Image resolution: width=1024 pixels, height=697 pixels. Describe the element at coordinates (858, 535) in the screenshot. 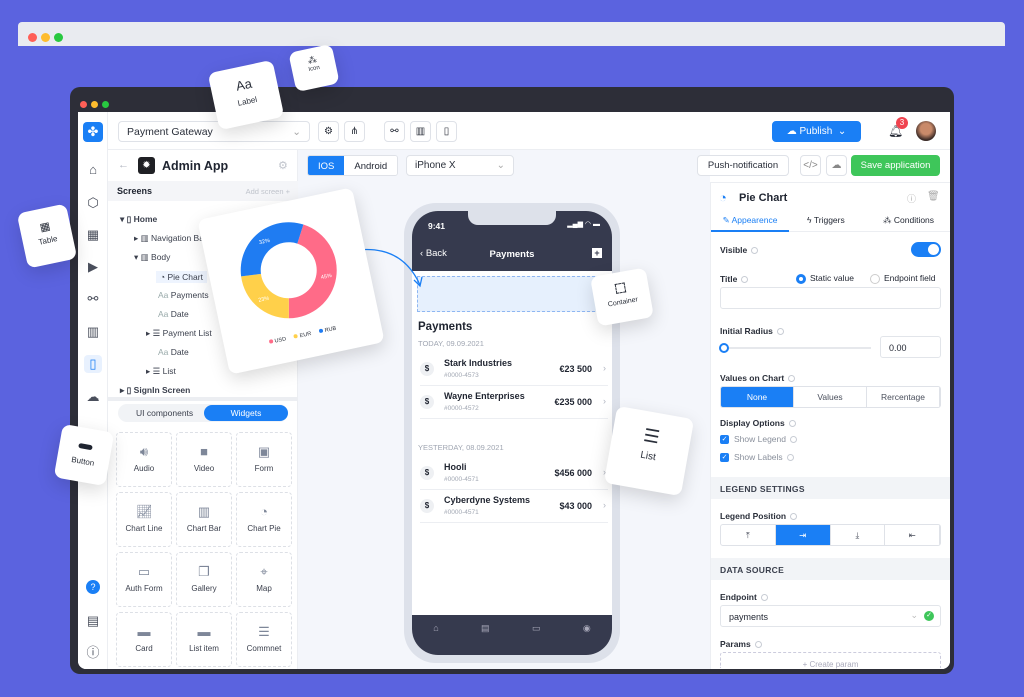

I see `legend-bottom-icon: ⤓` at that location.